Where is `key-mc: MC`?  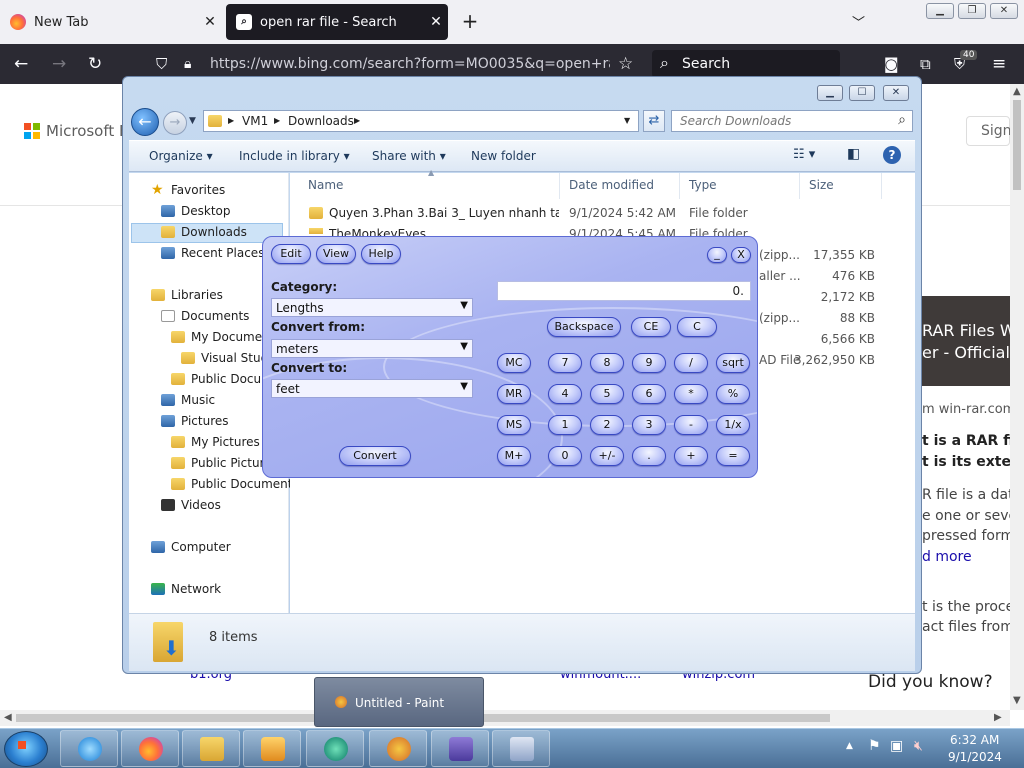
key-mc: MC is located at coordinates (514, 363).